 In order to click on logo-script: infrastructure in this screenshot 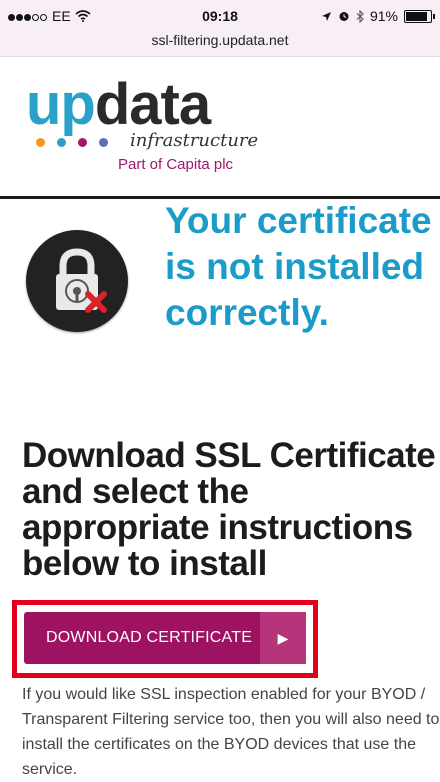, I will do `click(194, 140)`.